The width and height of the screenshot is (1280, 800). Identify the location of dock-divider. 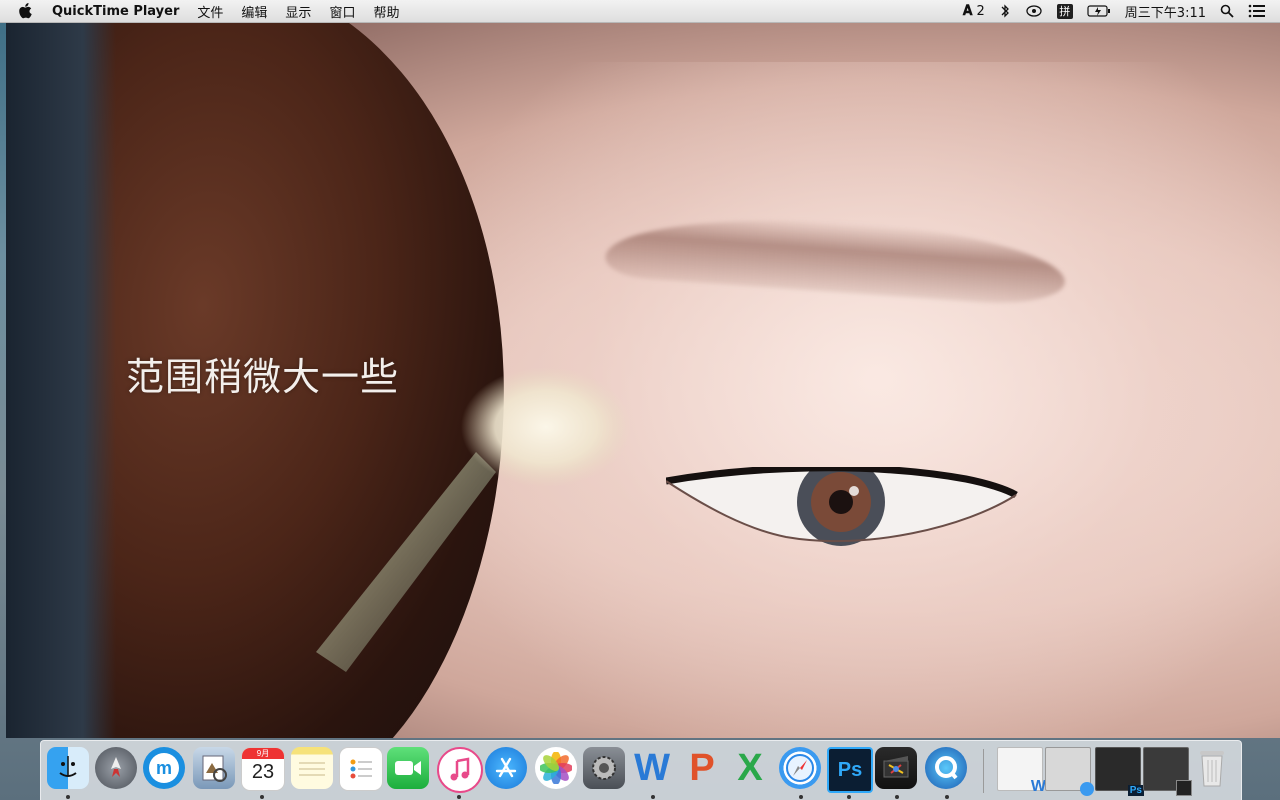
(983, 771).